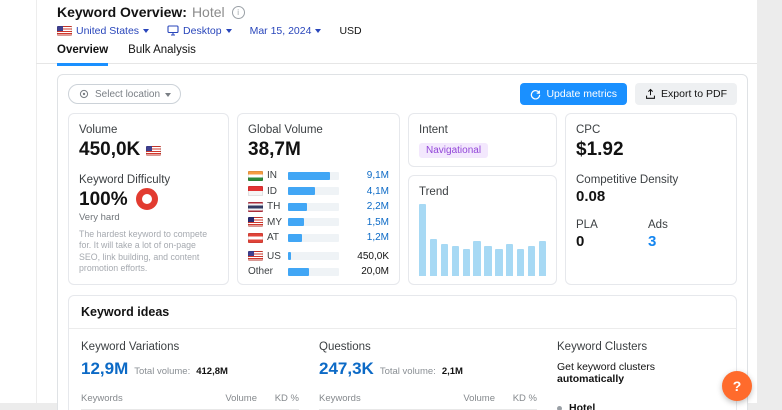  I want to click on country-volume: 1,5M, so click(377, 222).